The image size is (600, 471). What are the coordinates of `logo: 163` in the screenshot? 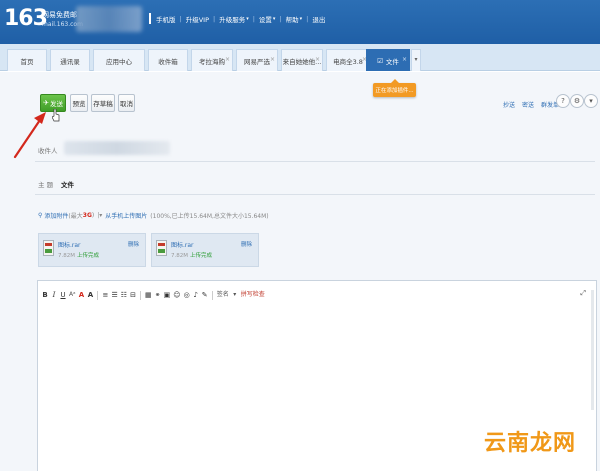 It's located at (26, 19).